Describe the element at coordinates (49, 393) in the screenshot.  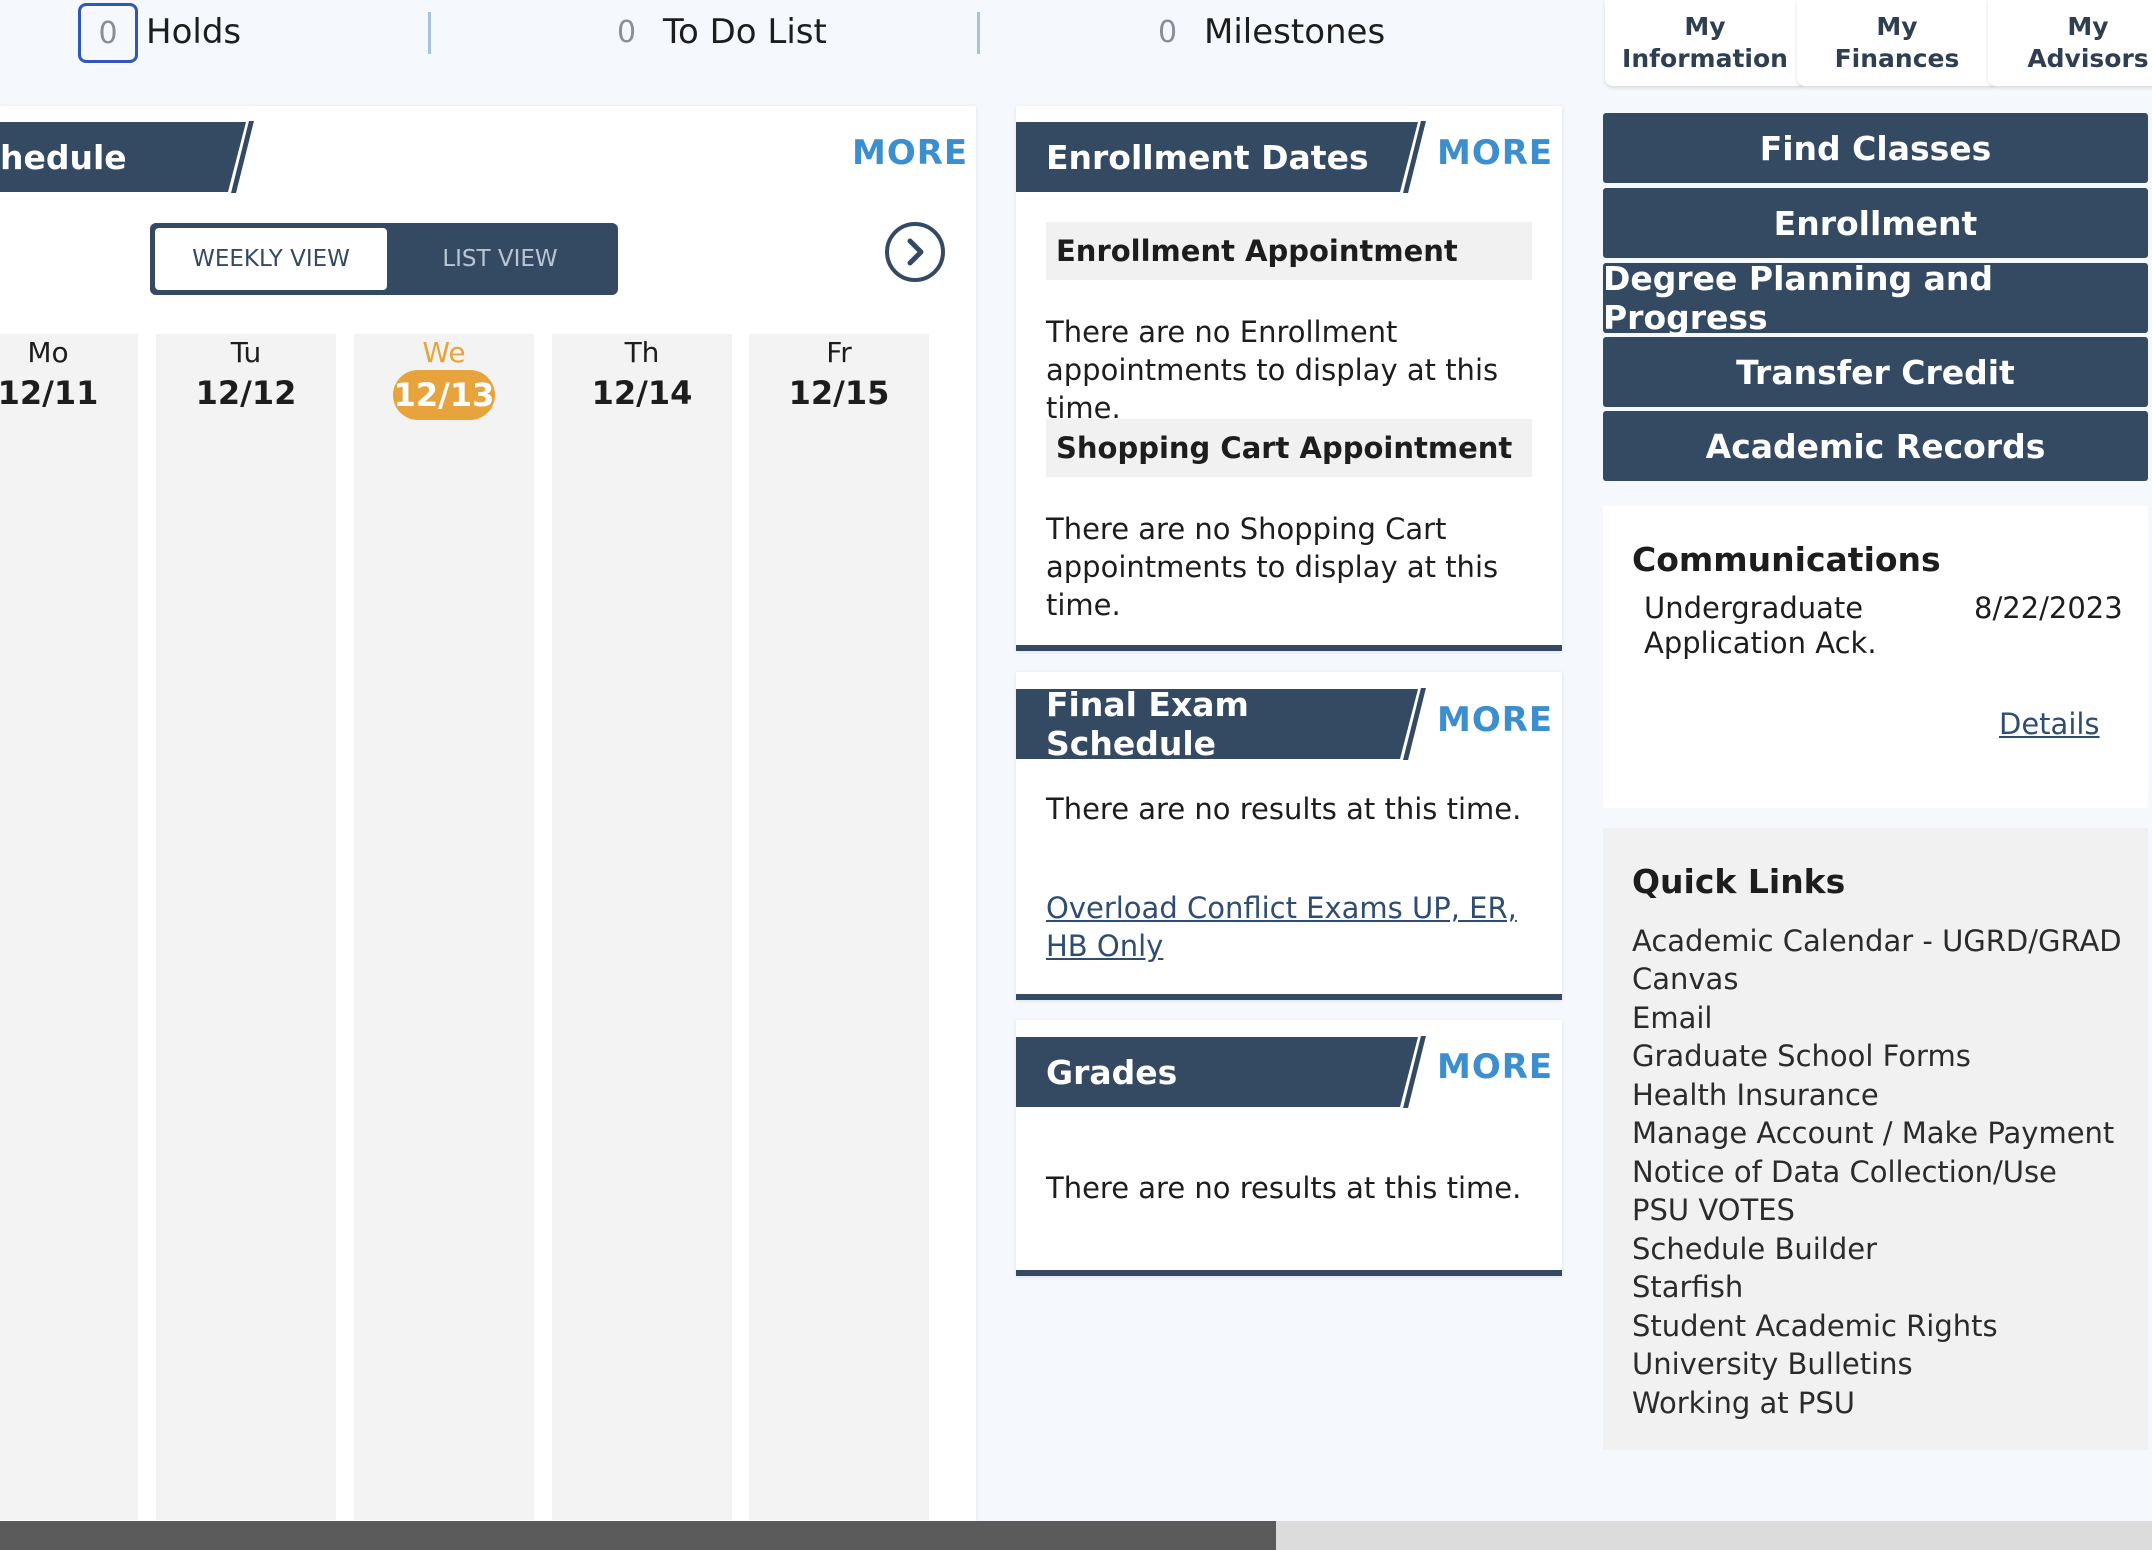
I see `day-date: 12/11` at that location.